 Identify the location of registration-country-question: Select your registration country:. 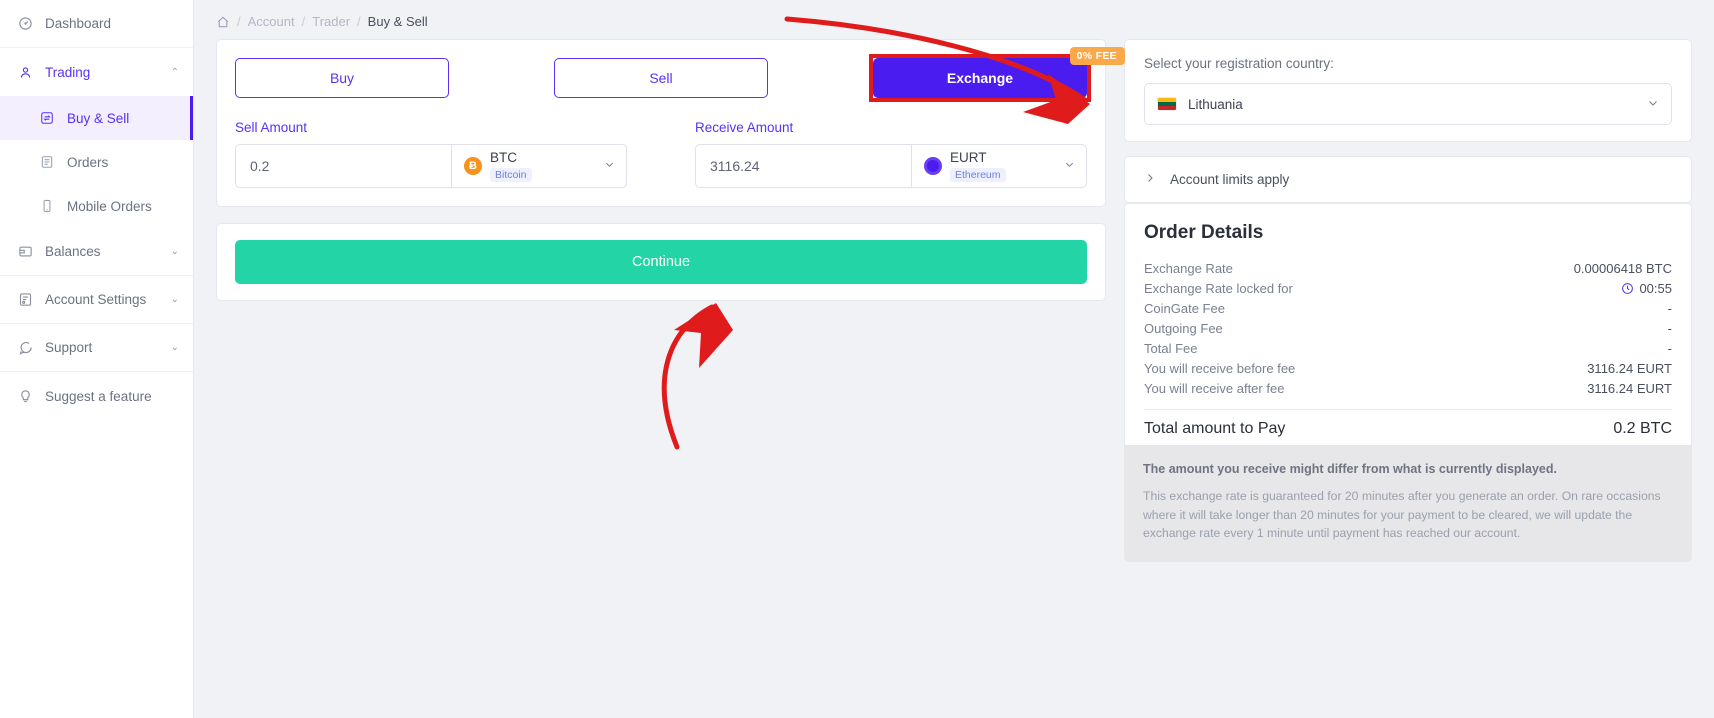
(1239, 63).